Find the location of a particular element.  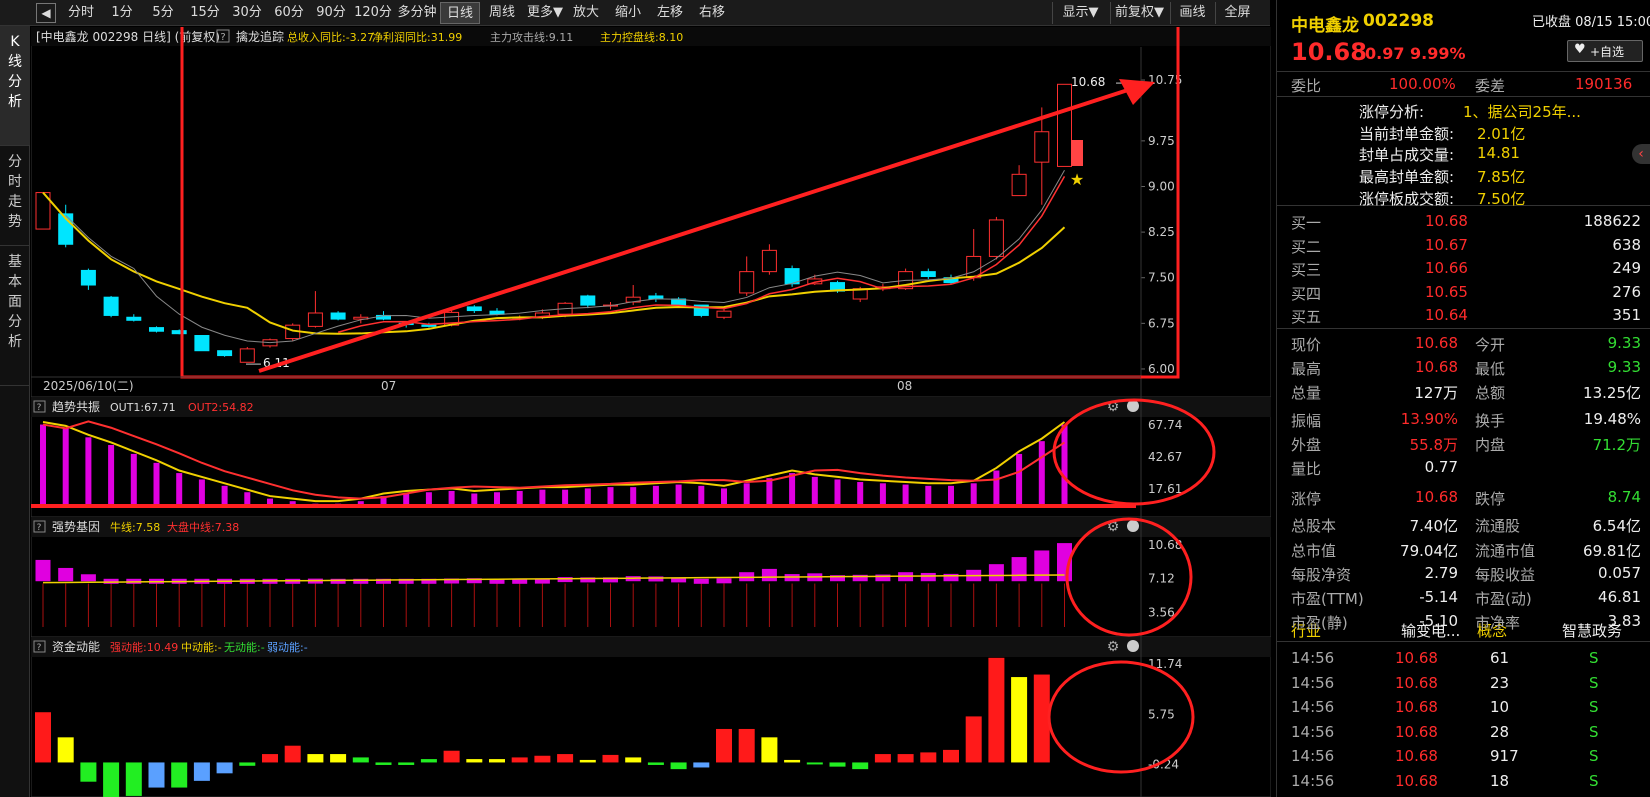

left-vertical-tabs: K线分析分时走势基本面分析 is located at coordinates (15, 411).